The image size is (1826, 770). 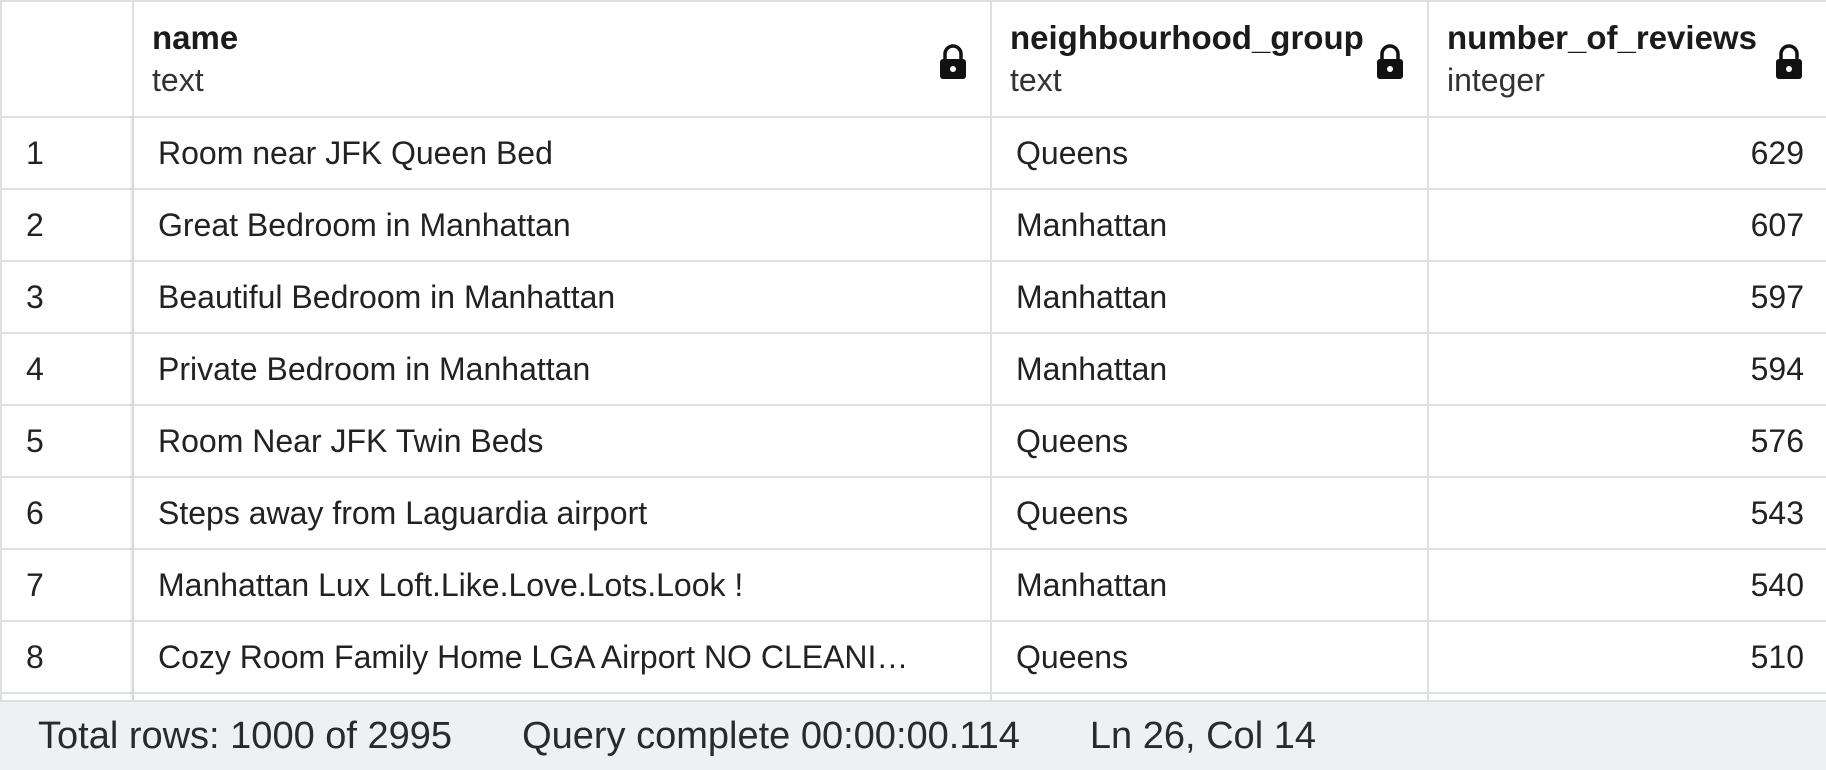 I want to click on table-row: 5 Room Near JFK Twin Beds Queens 576, so click(x=913, y=441).